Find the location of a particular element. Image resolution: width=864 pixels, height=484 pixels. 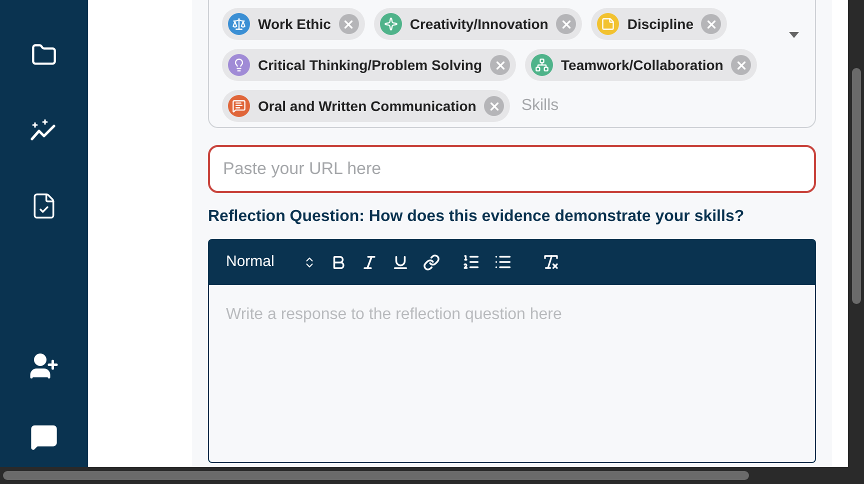

feedback-icon is located at coordinates (44, 437).